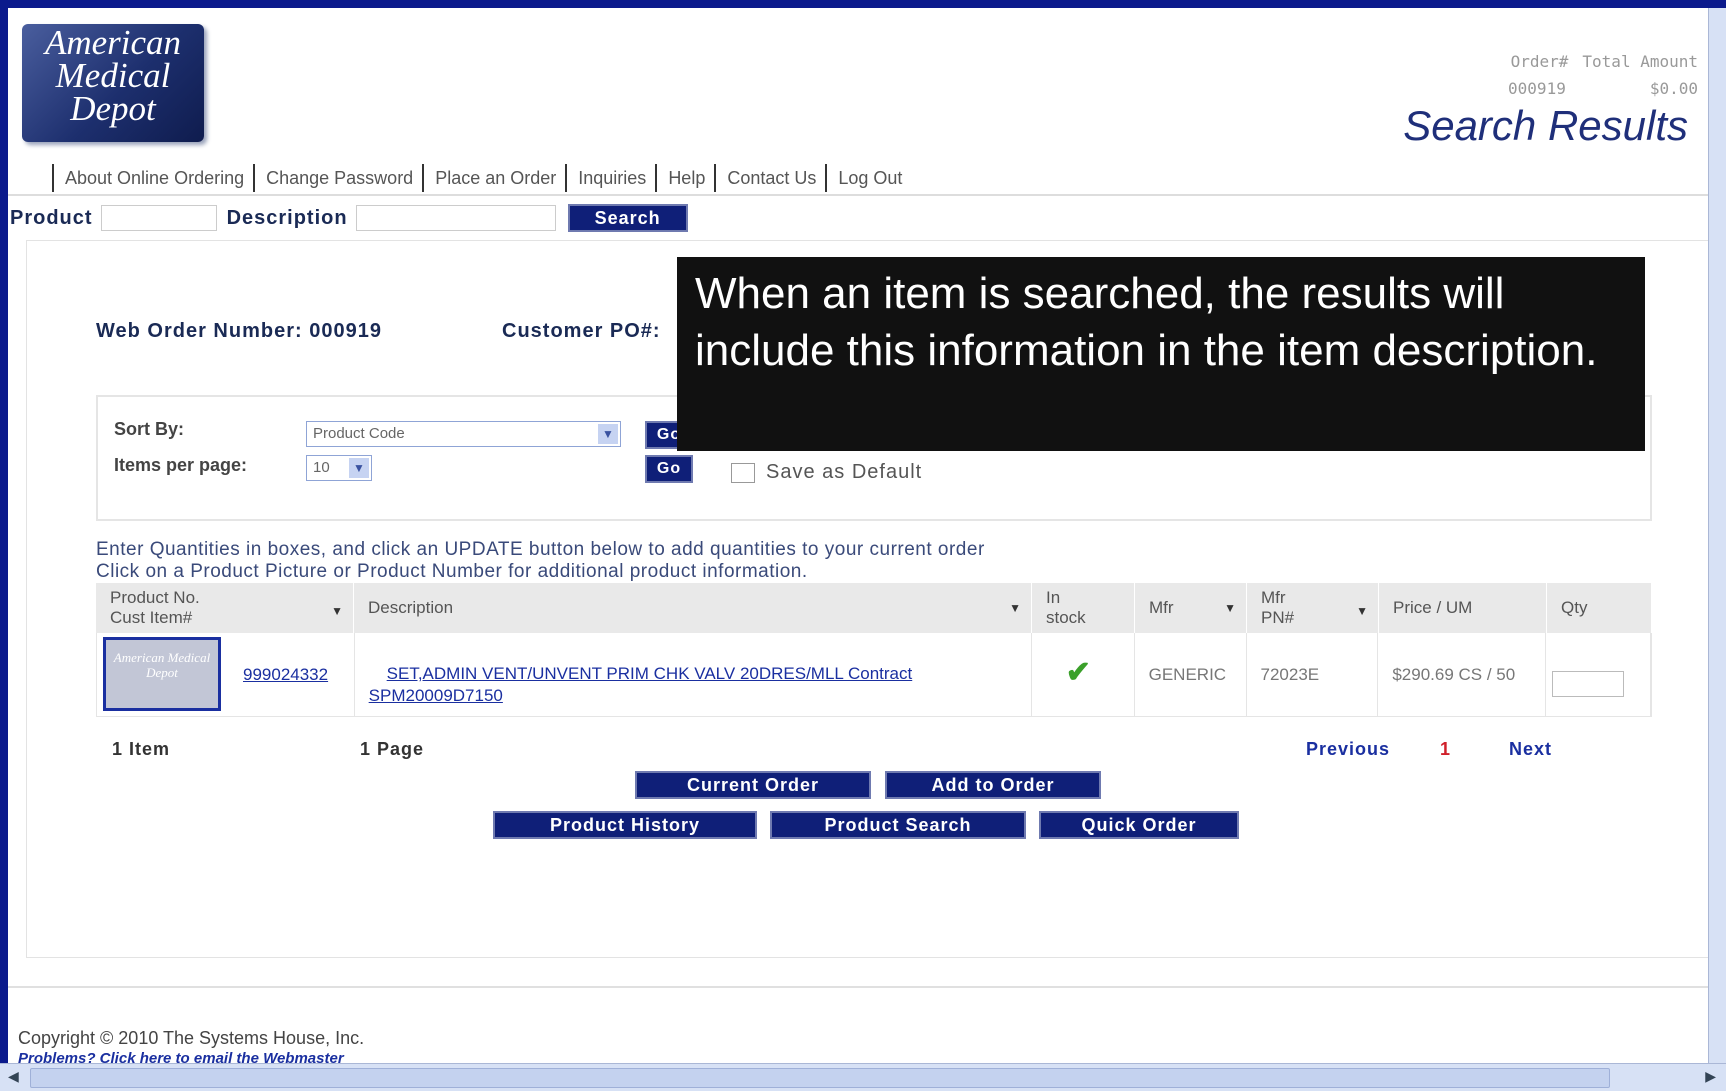  Describe the element at coordinates (1717, 535) in the screenshot. I see `vertical-scrollbar` at that location.